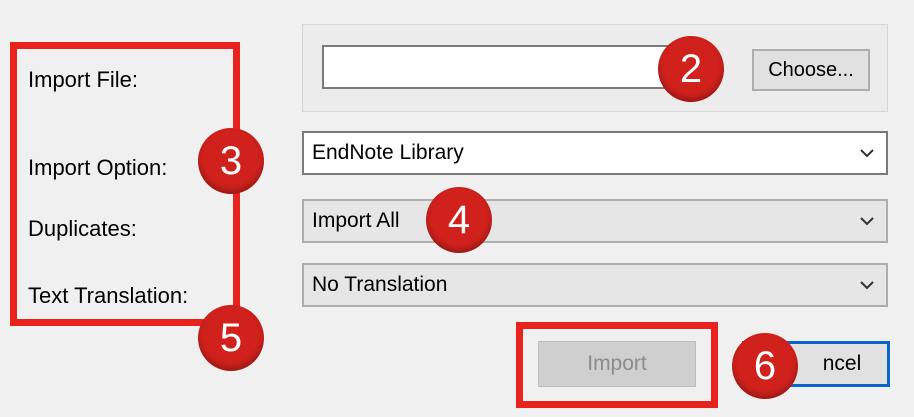  What do you see at coordinates (617, 364) in the screenshot?
I see `import-button: Import` at bounding box center [617, 364].